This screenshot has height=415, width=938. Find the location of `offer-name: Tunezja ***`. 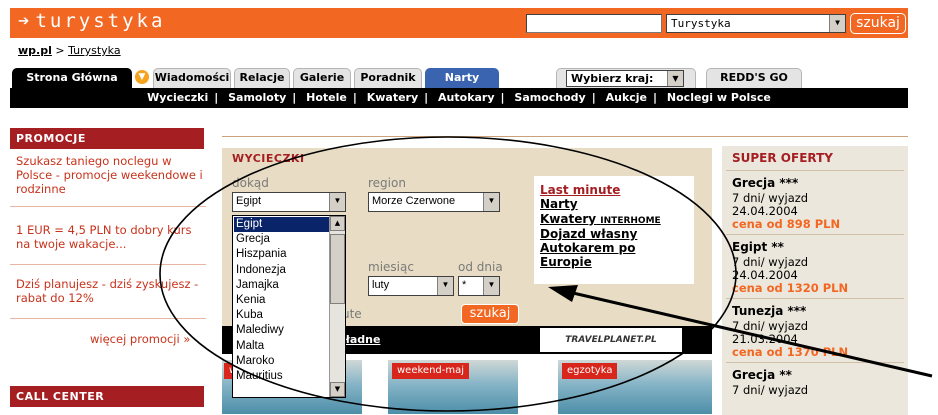

offer-name: Tunezja *** is located at coordinates (769, 311).